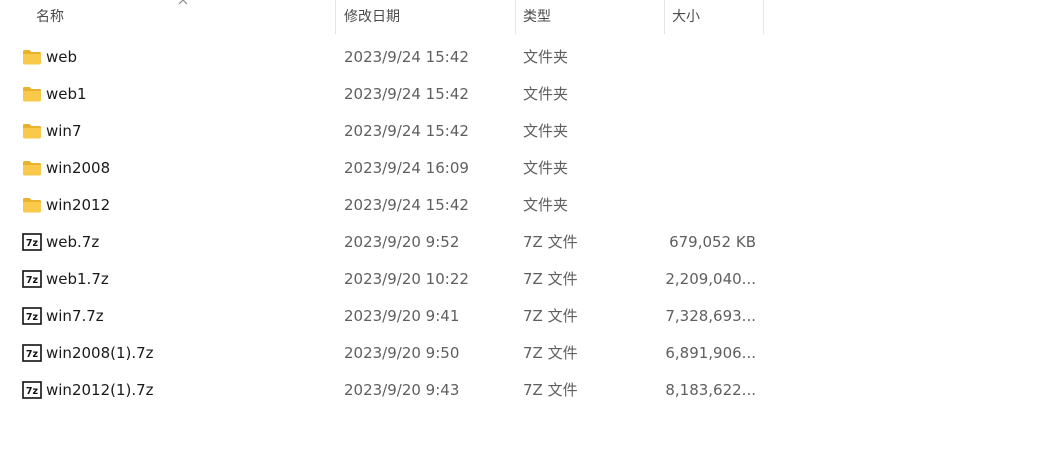 Image resolution: width=1052 pixels, height=451 pixels. Describe the element at coordinates (181, 17) in the screenshot. I see `column-header-name: 名称` at that location.